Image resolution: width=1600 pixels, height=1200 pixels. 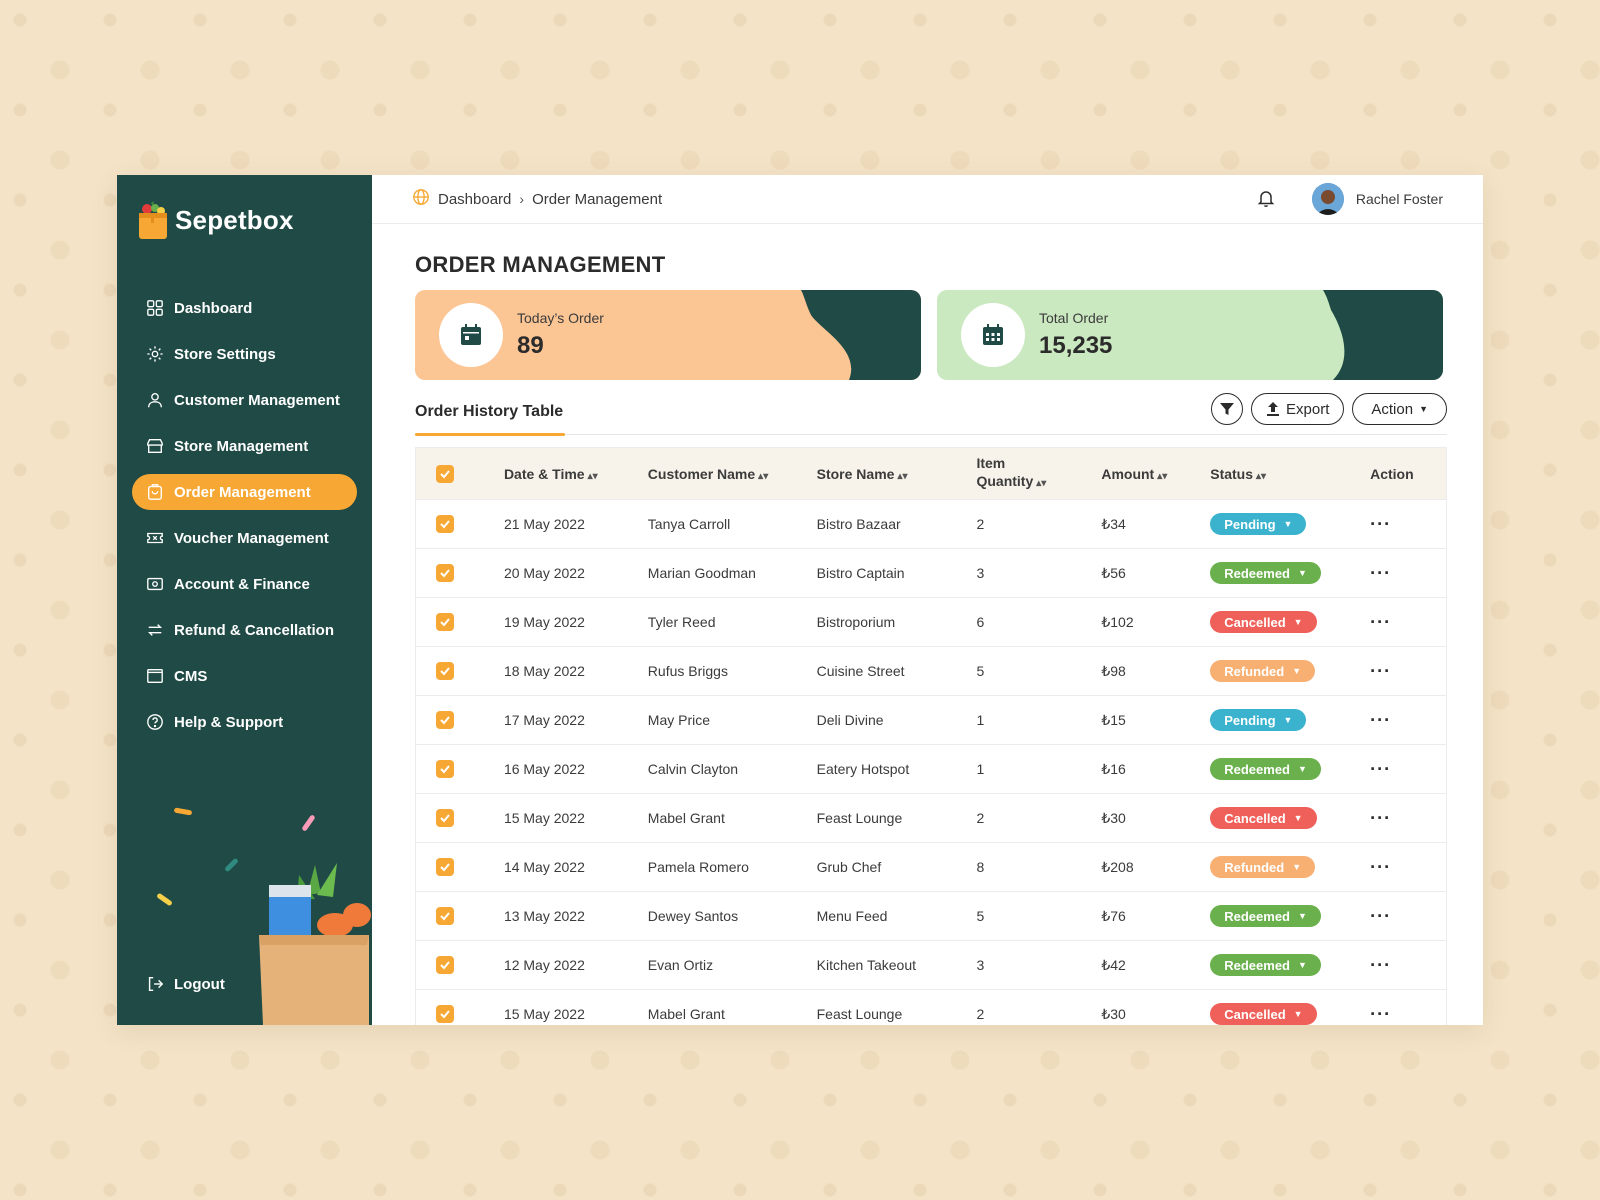 I want to click on column-status: Status ▴▾, so click(x=1290, y=474).